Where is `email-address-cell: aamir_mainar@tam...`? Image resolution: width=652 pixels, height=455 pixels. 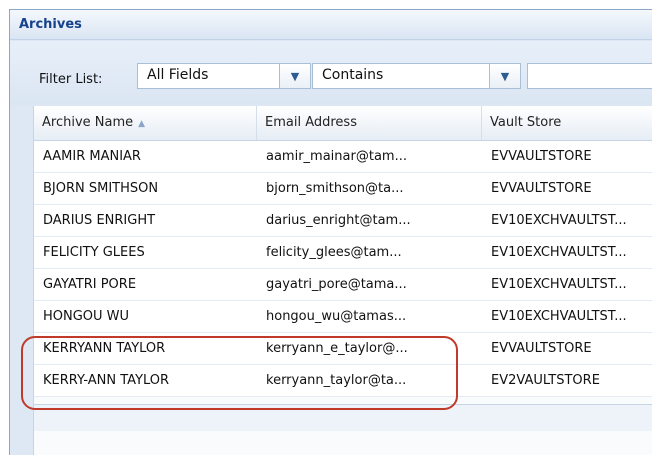
email-address-cell: aamir_mainar@tam... is located at coordinates (336, 156).